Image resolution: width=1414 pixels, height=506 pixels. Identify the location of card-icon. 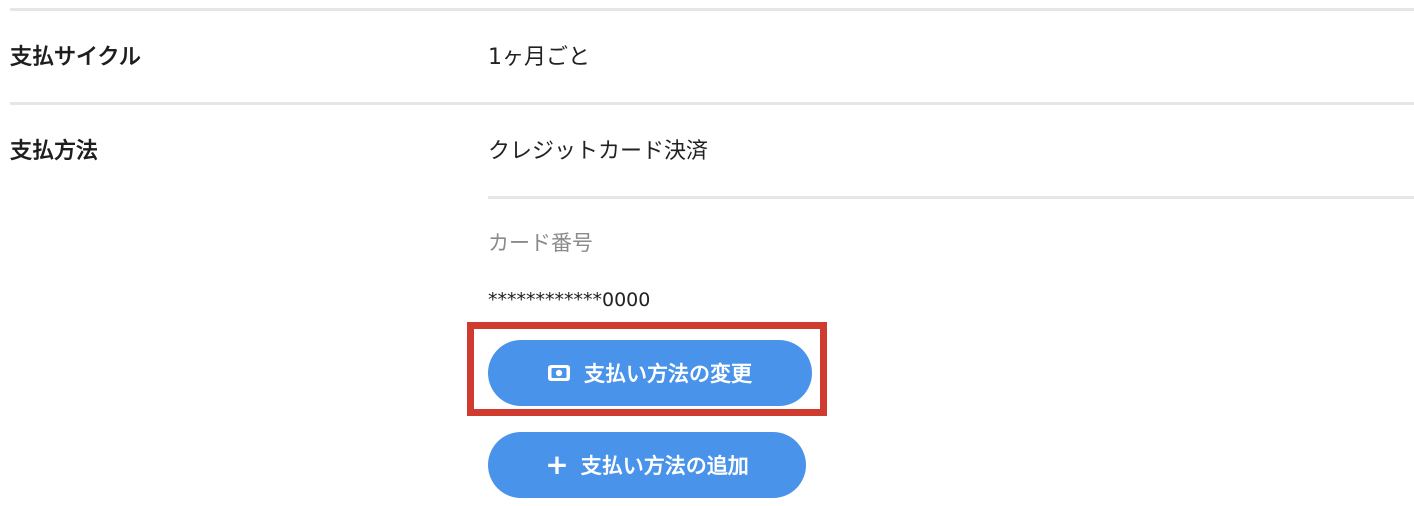
(559, 373).